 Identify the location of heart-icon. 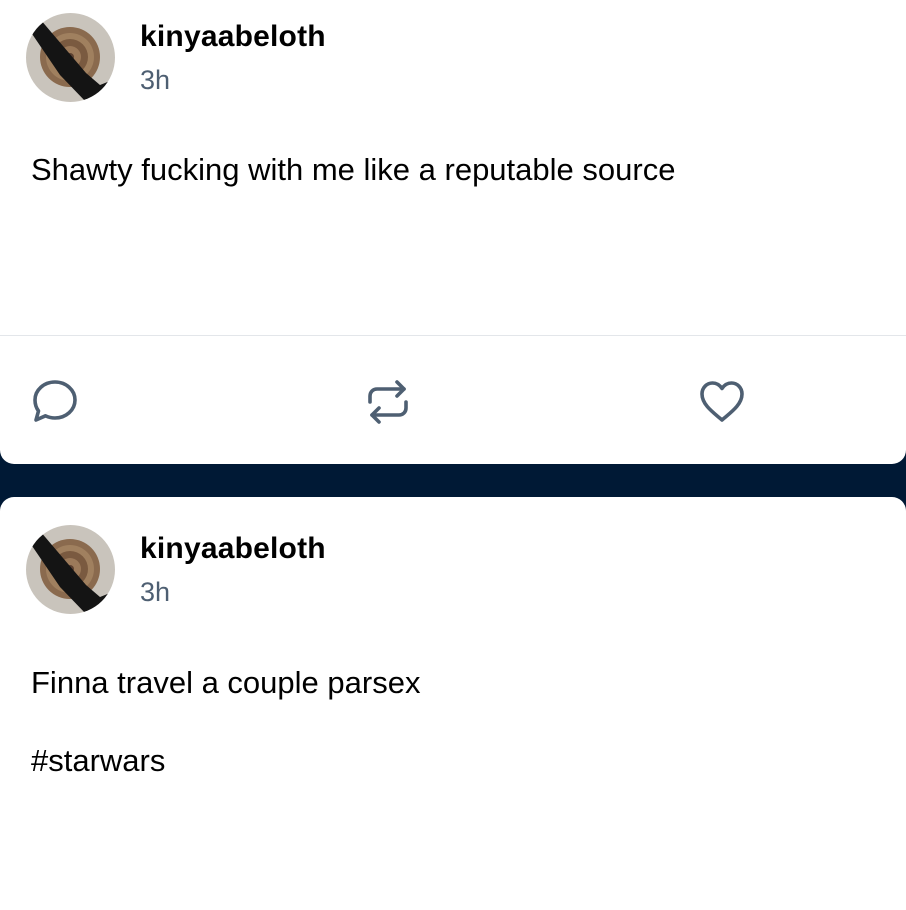
(722, 401).